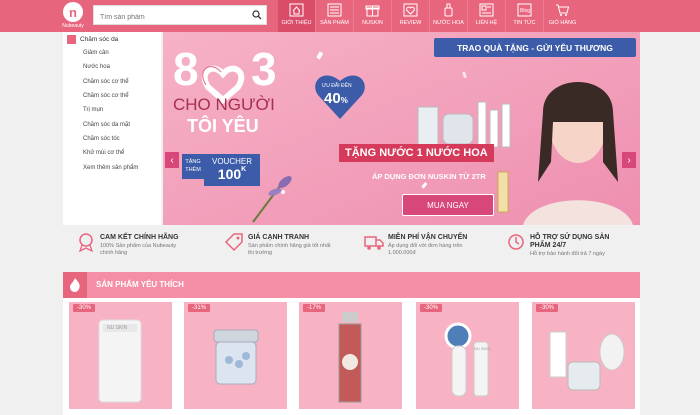 This screenshot has height=415, width=700. Describe the element at coordinates (486, 10) in the screenshot. I see `contact-icon` at that location.